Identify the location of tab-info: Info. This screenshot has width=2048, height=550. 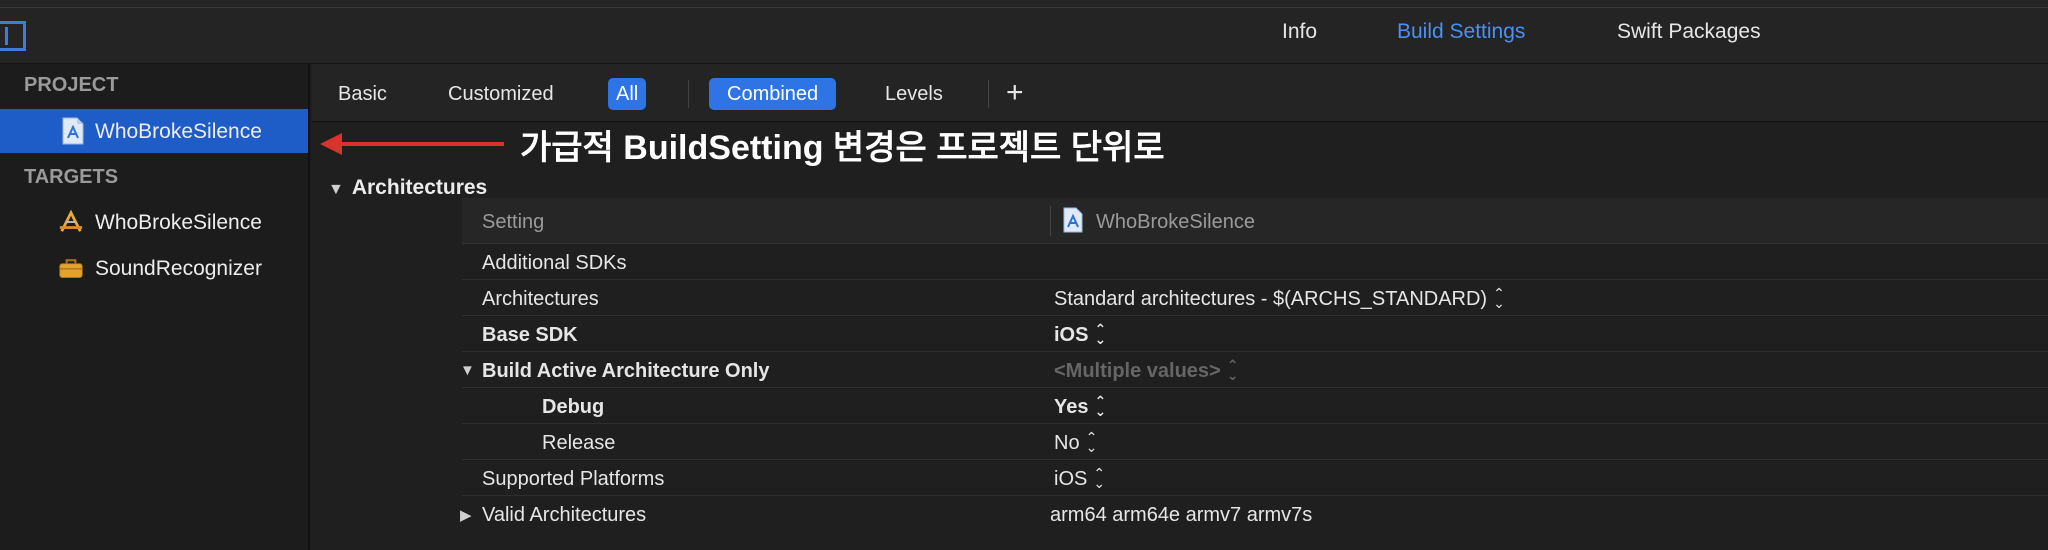
(1299, 32).